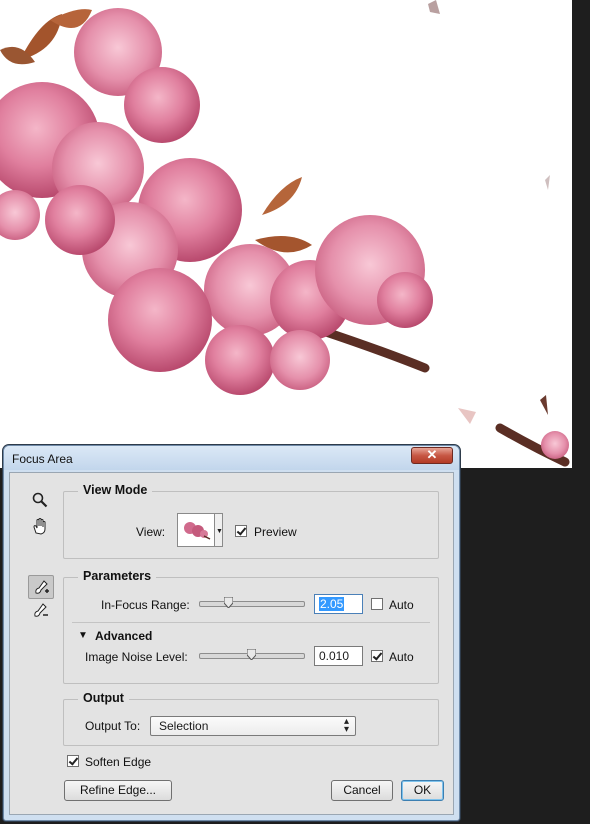  I want to click on output-heading: Output, so click(103, 698).